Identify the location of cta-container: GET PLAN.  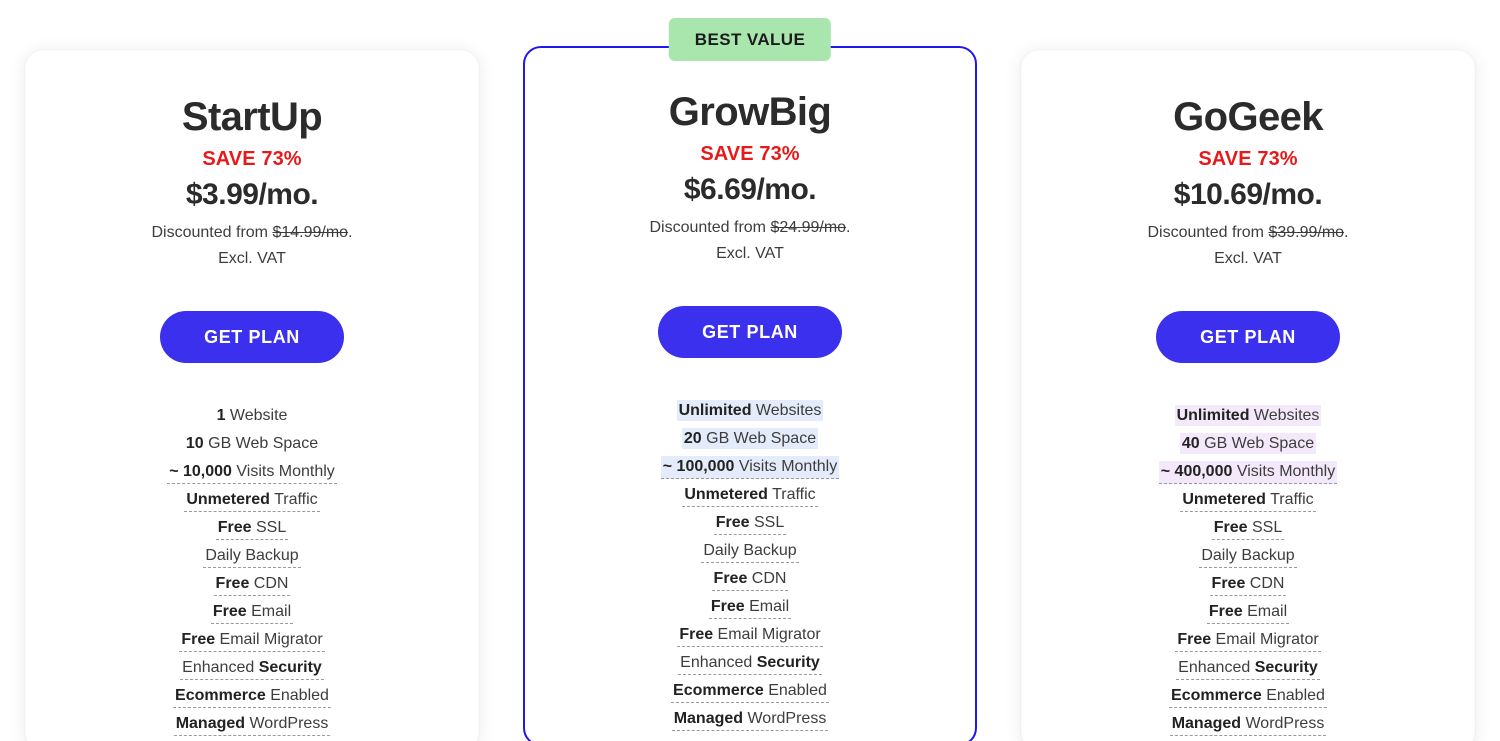
(750, 331).